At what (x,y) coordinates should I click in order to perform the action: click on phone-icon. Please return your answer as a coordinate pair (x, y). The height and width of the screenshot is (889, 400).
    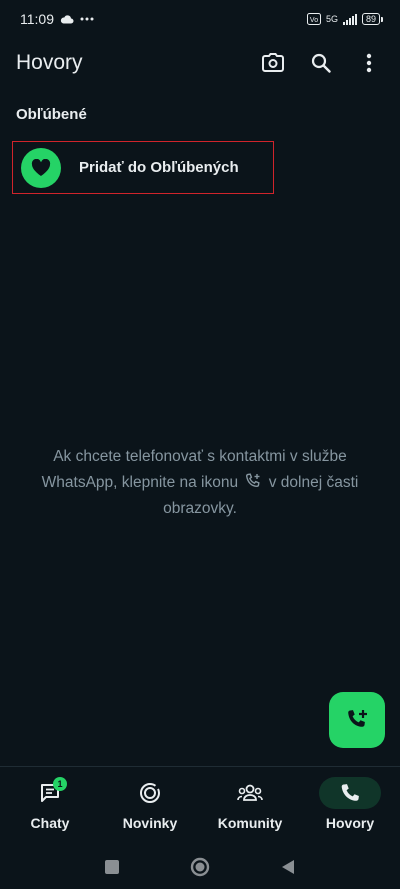
    Looking at the image, I should click on (350, 792).